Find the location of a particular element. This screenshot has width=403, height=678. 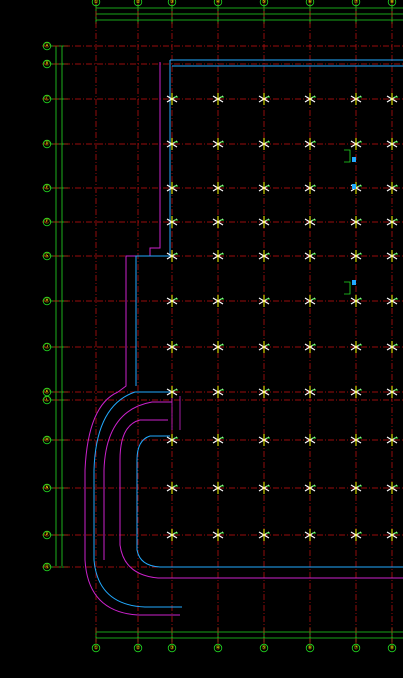

axis-label: Ⓔ is located at coordinates (46, 187).